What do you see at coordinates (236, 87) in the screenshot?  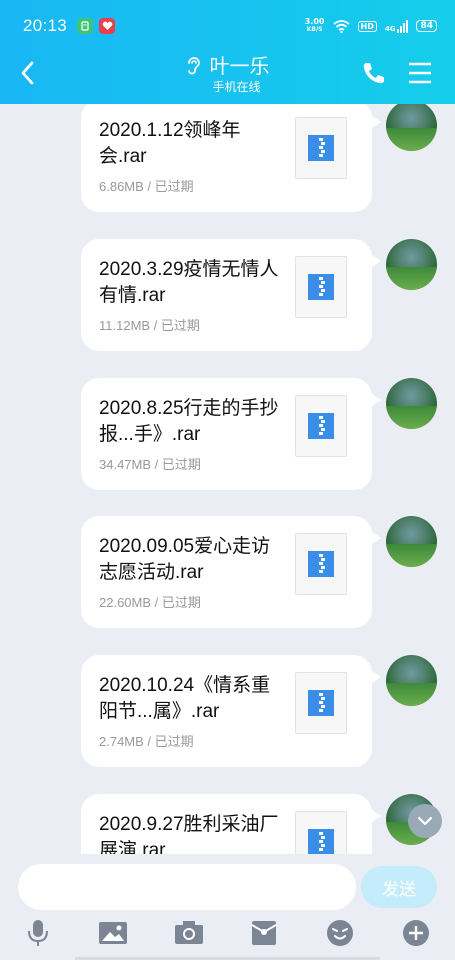 I see `contact-status: 手机在线` at bounding box center [236, 87].